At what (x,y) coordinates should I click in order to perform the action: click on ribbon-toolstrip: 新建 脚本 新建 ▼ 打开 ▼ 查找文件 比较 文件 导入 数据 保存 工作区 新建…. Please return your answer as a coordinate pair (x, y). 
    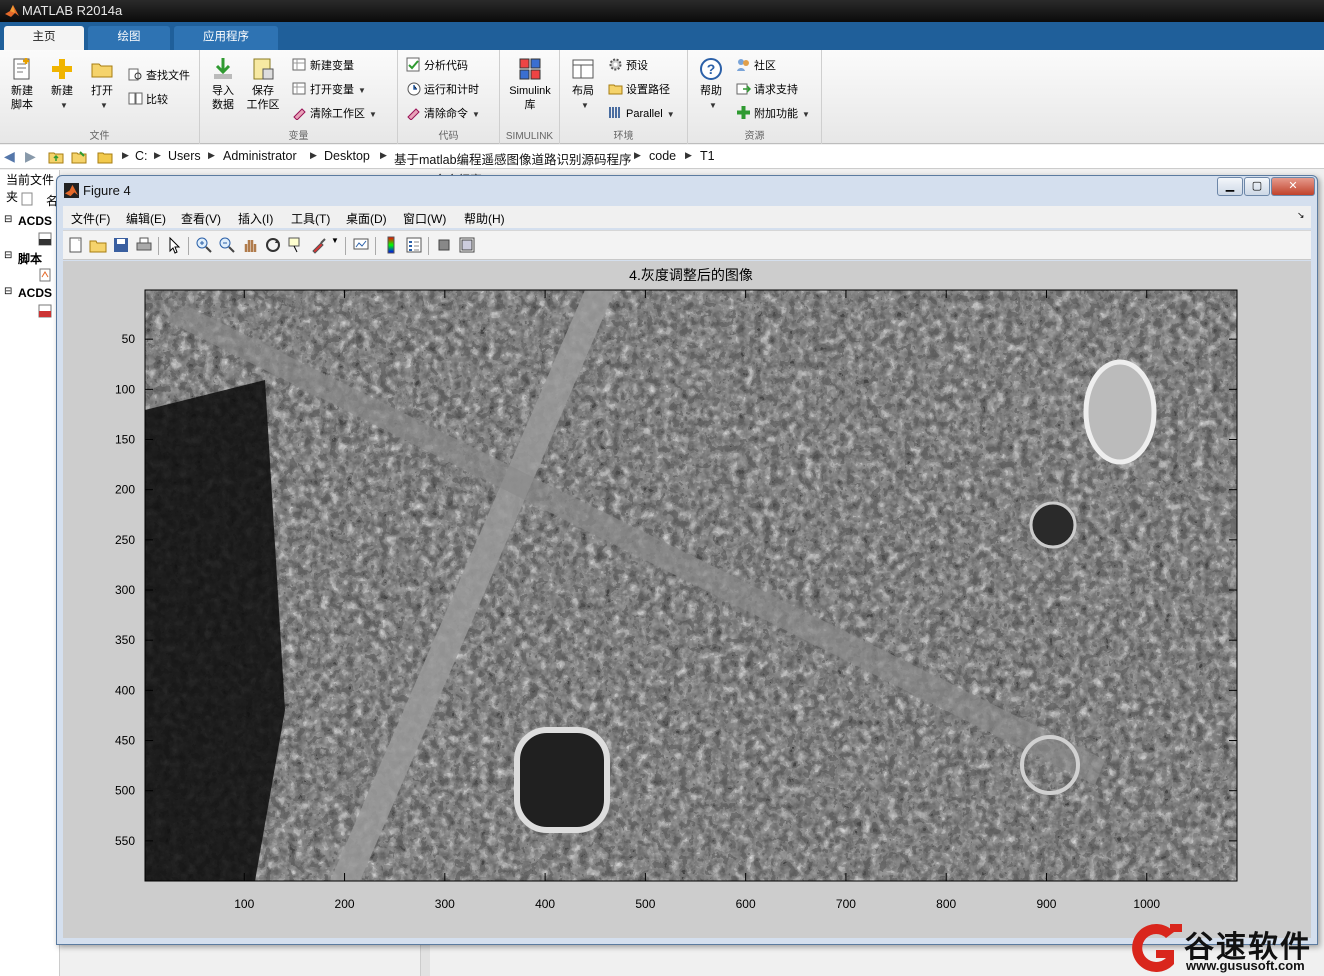
    Looking at the image, I should click on (662, 97).